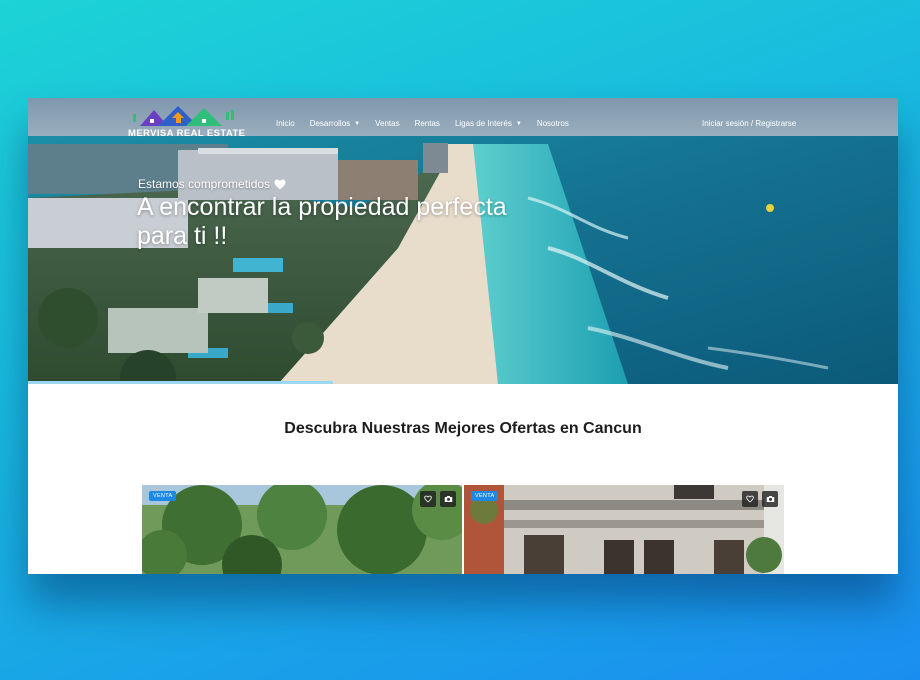  I want to click on nav-item-ligas-de-interes: Ligas de Interés ▼, so click(488, 123).